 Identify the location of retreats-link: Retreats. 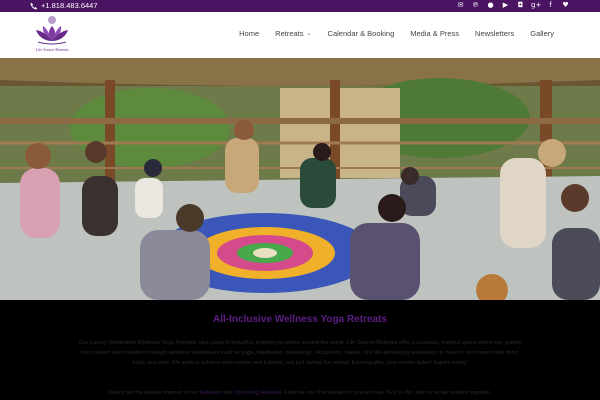
(210, 393).